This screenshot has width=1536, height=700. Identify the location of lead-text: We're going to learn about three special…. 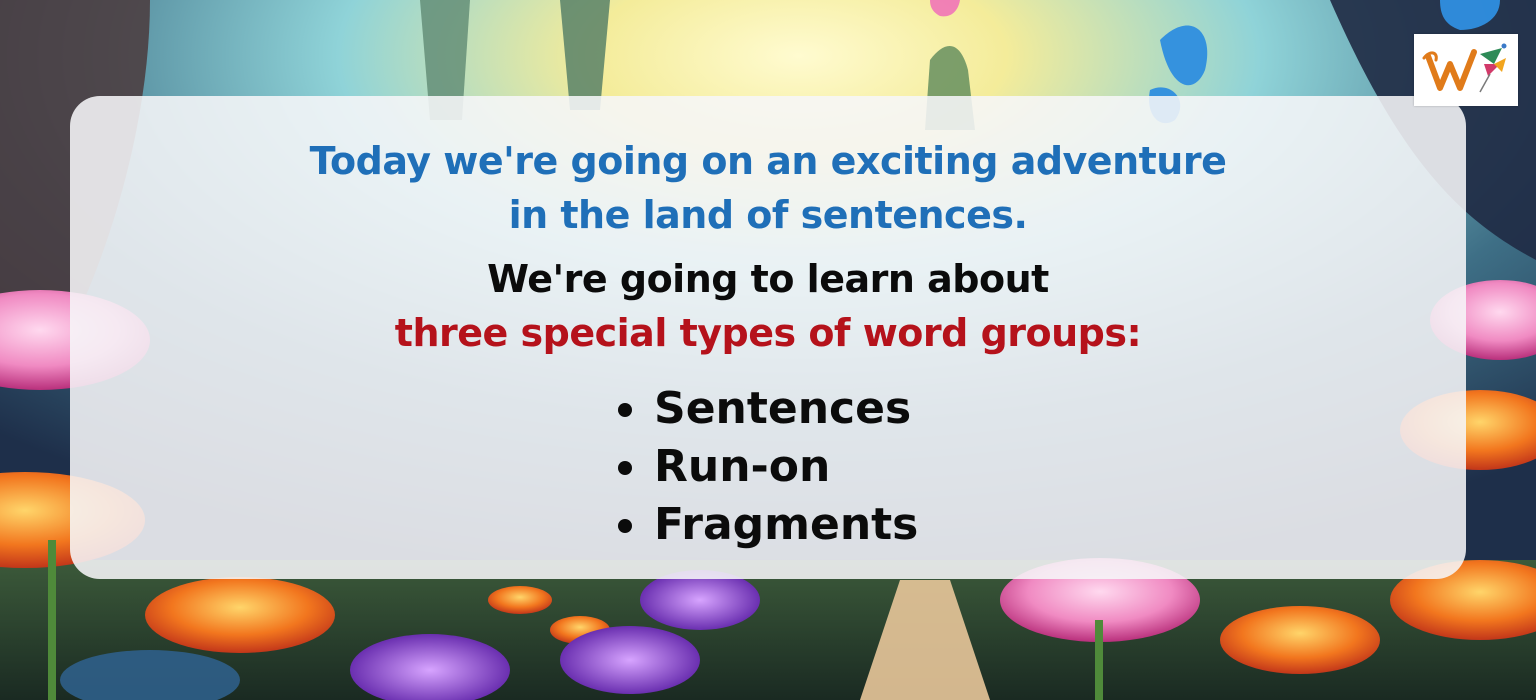
(768, 306).